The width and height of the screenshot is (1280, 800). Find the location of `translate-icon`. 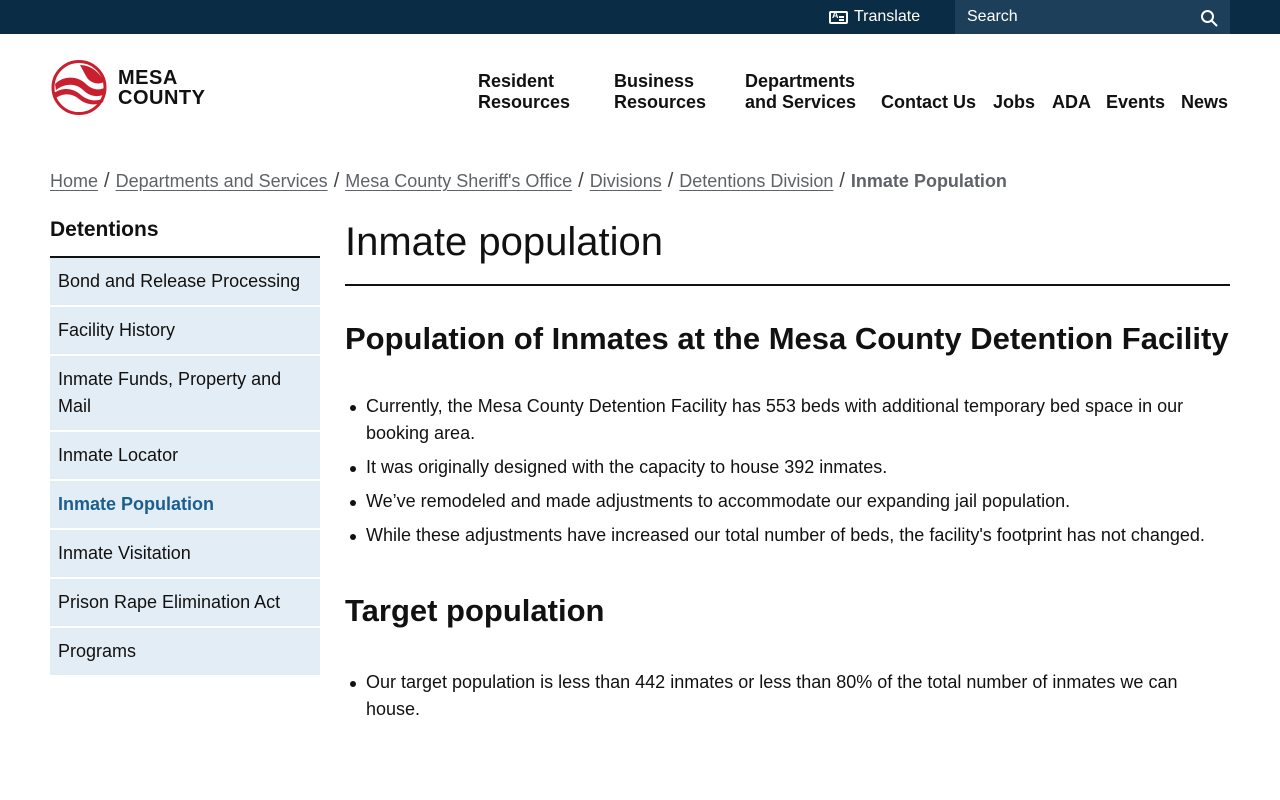

translate-icon is located at coordinates (838, 17).